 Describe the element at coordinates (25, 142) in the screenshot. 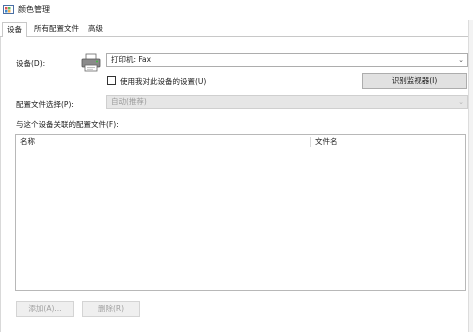

I see `column-header-name: 名称` at that location.